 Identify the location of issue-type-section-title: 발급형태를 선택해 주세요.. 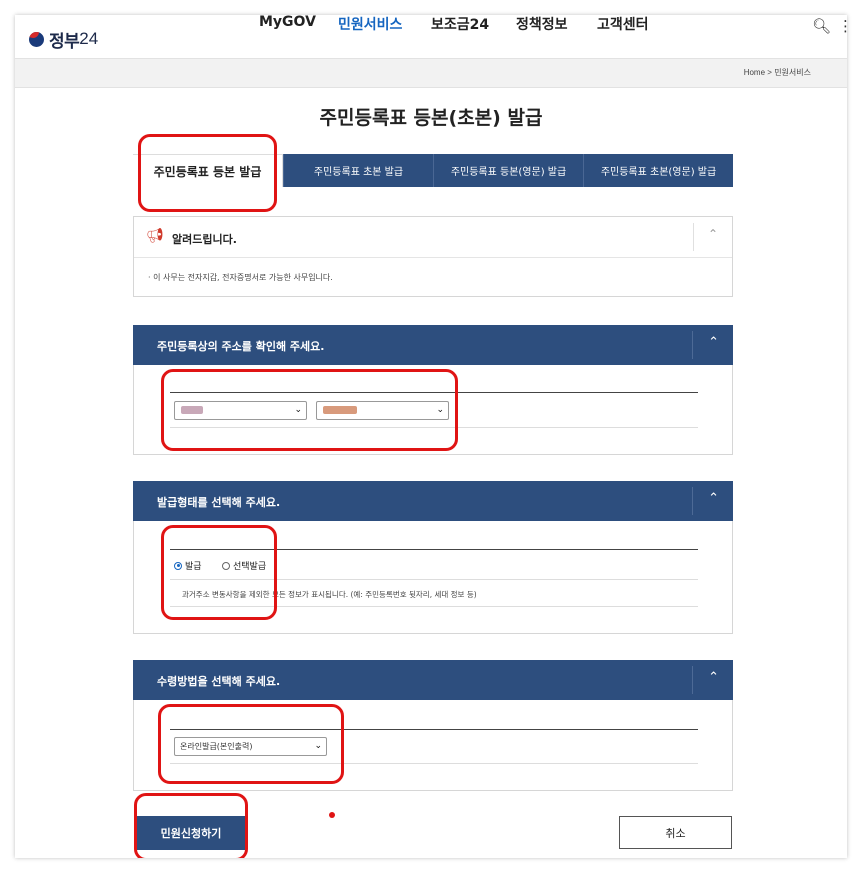
(219, 502).